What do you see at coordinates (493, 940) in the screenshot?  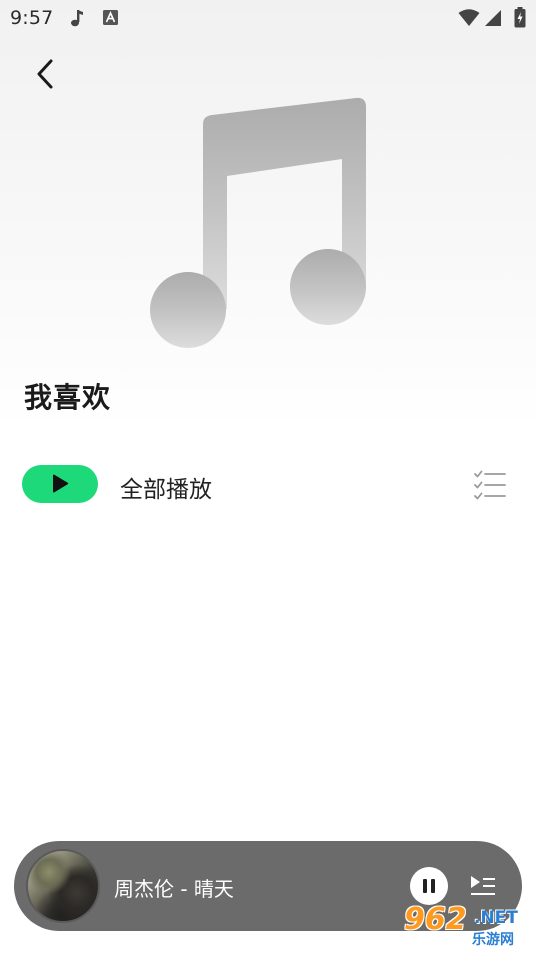 I see `watermark-site-name: 乐游网` at bounding box center [493, 940].